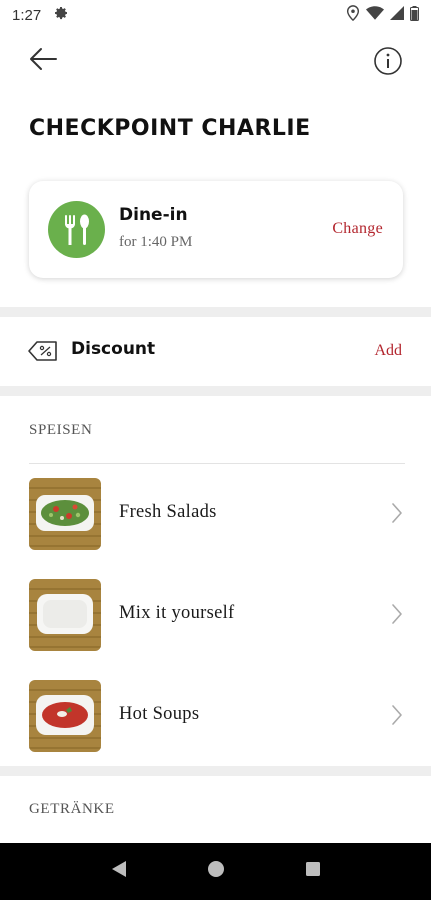 Image resolution: width=431 pixels, height=900 pixels. What do you see at coordinates (65, 615) in the screenshot?
I see `empty-bowl-image` at bounding box center [65, 615].